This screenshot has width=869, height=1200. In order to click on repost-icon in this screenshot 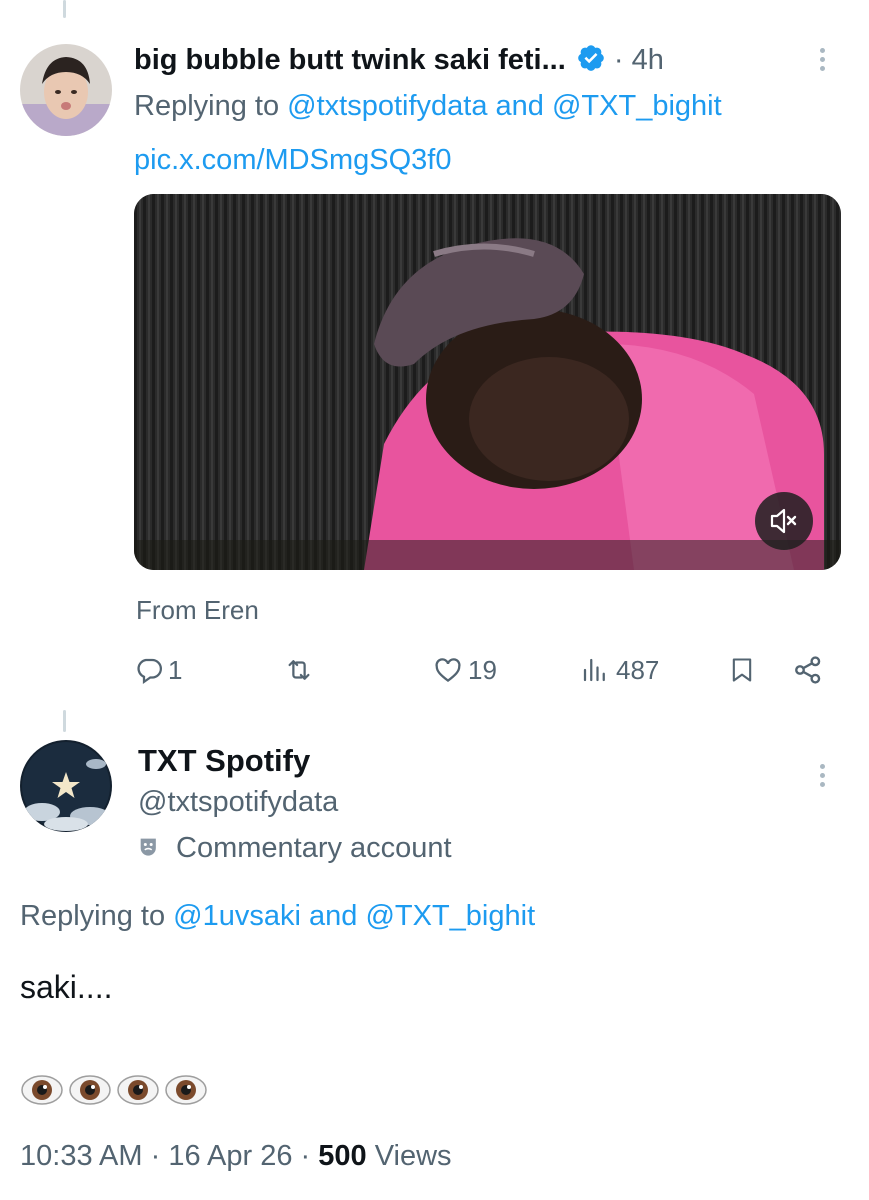, I will do `click(299, 670)`.